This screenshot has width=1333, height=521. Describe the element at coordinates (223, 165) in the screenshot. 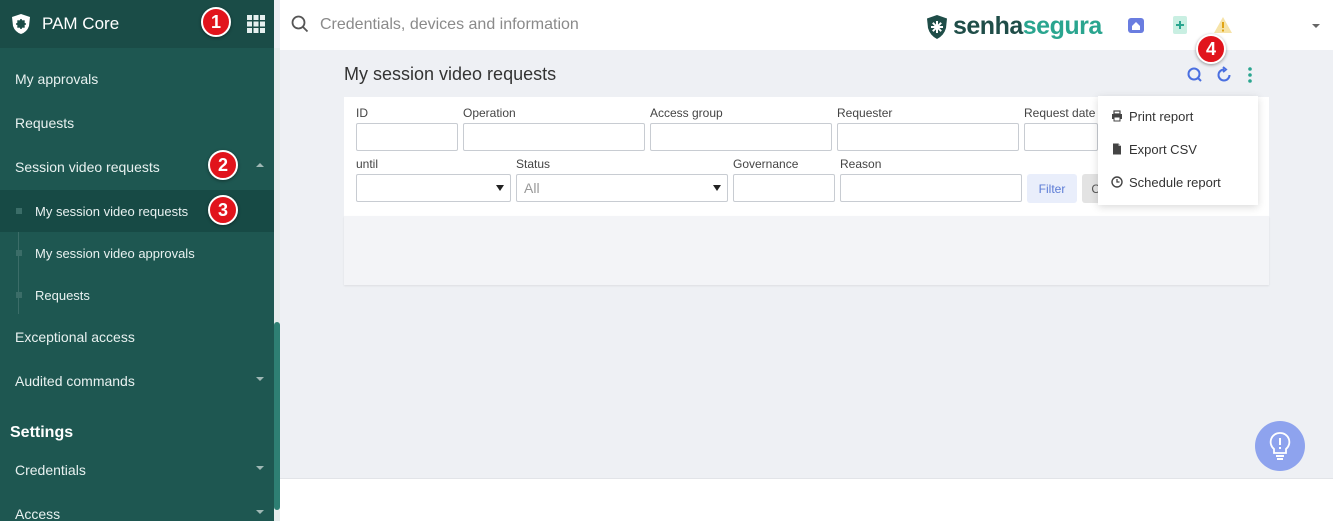

I see `callout-badge-2: 2` at that location.